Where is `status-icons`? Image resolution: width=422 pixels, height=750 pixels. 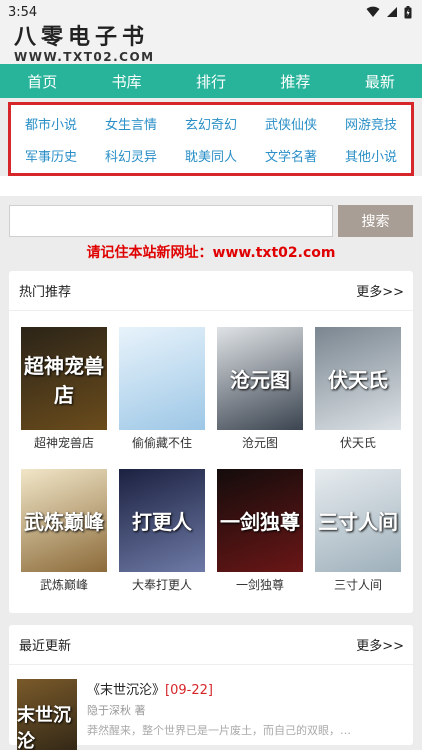 status-icons is located at coordinates (389, 12).